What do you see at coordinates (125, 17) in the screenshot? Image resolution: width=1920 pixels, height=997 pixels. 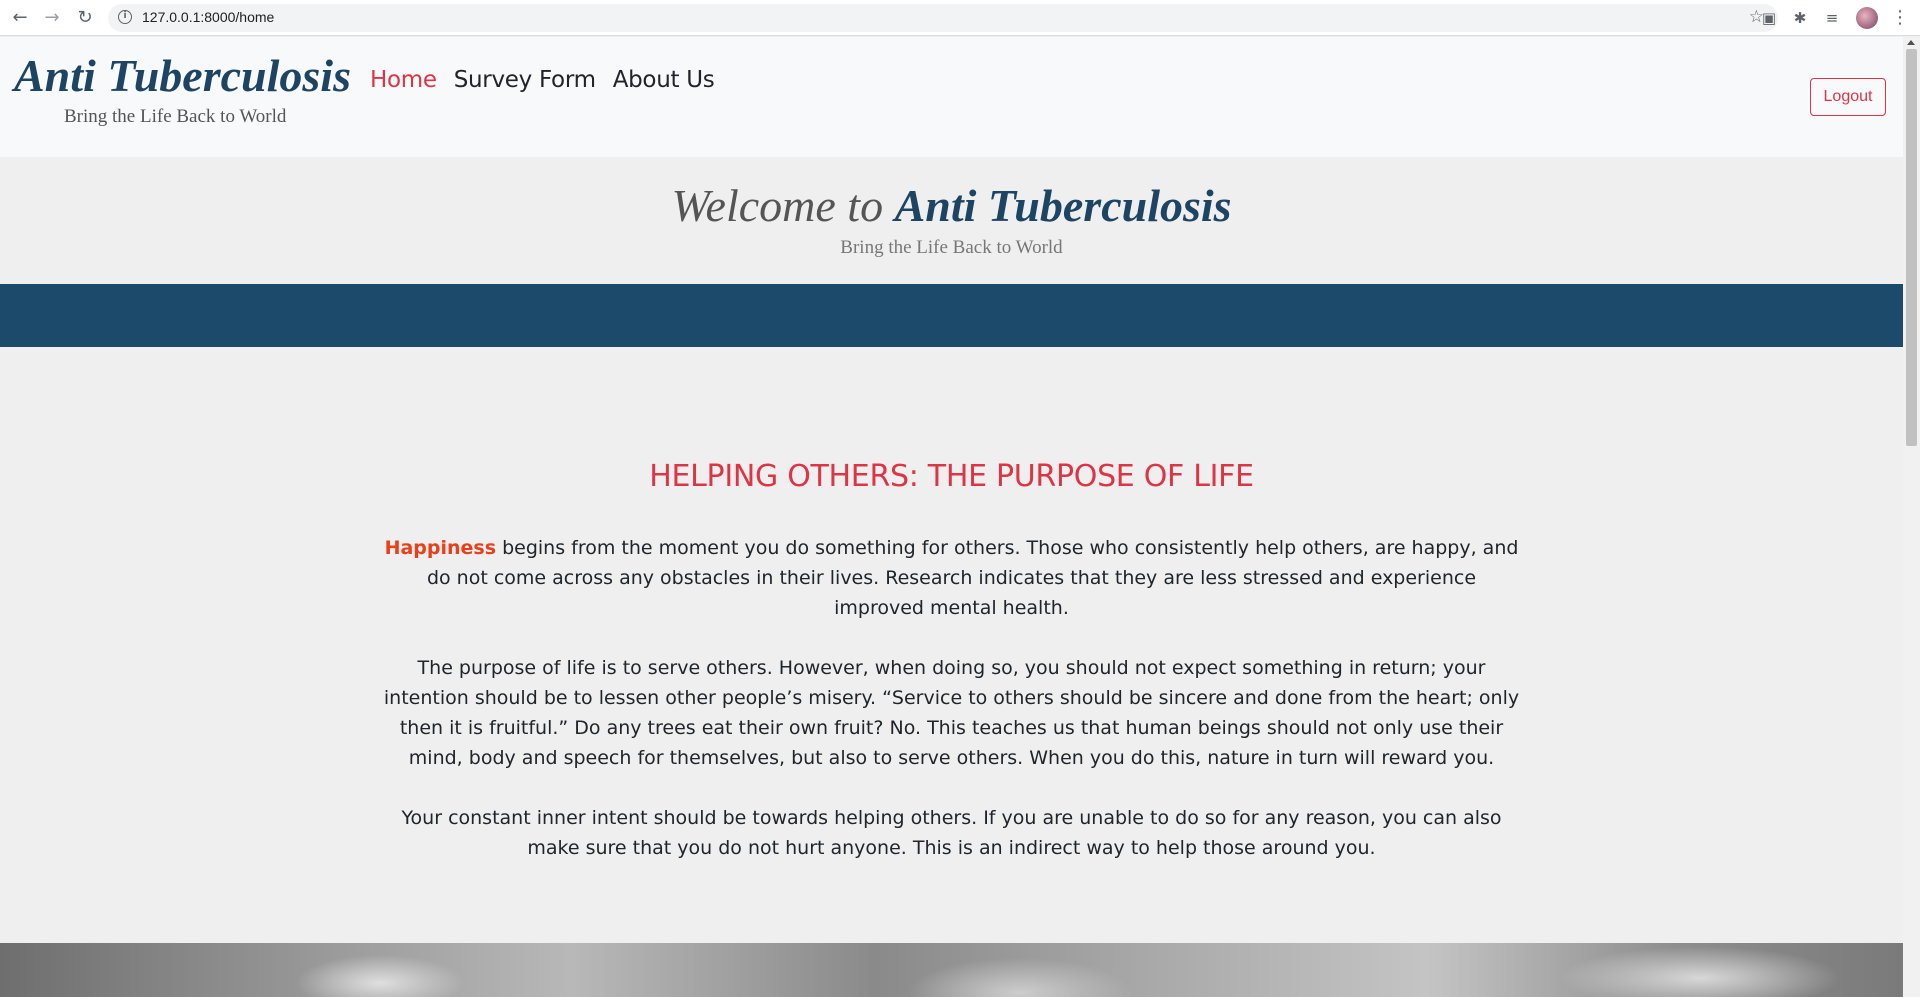 I see `site-info-icon: i` at bounding box center [125, 17].